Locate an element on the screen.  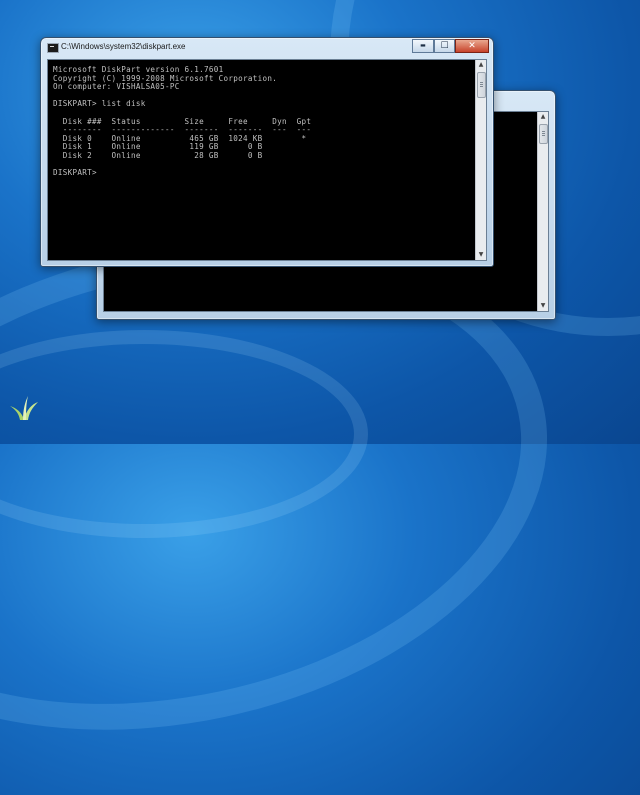
vertical-scrollbar: ▲ ▼ is located at coordinates (480, 160).